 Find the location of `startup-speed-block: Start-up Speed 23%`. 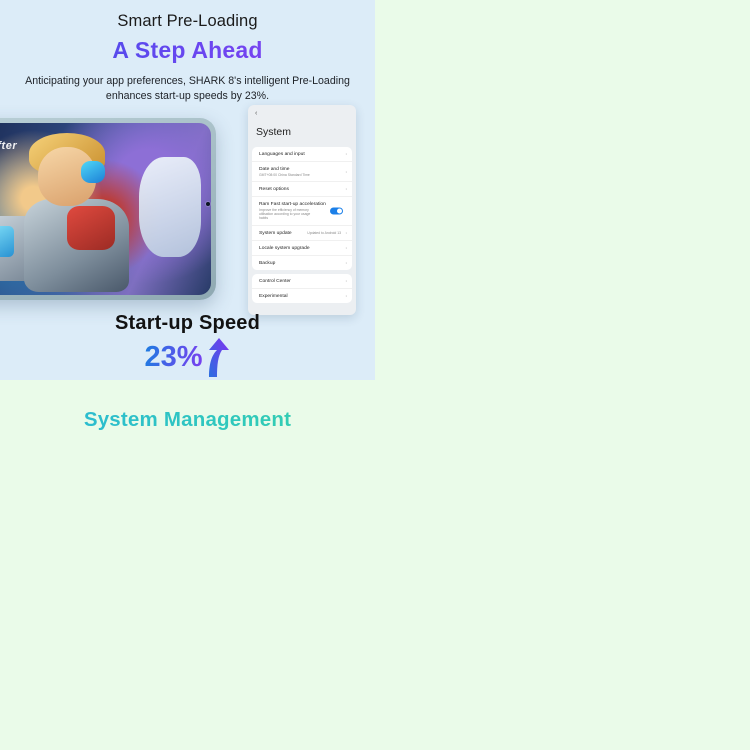

startup-speed-block: Start-up Speed 23% is located at coordinates (187, 344).